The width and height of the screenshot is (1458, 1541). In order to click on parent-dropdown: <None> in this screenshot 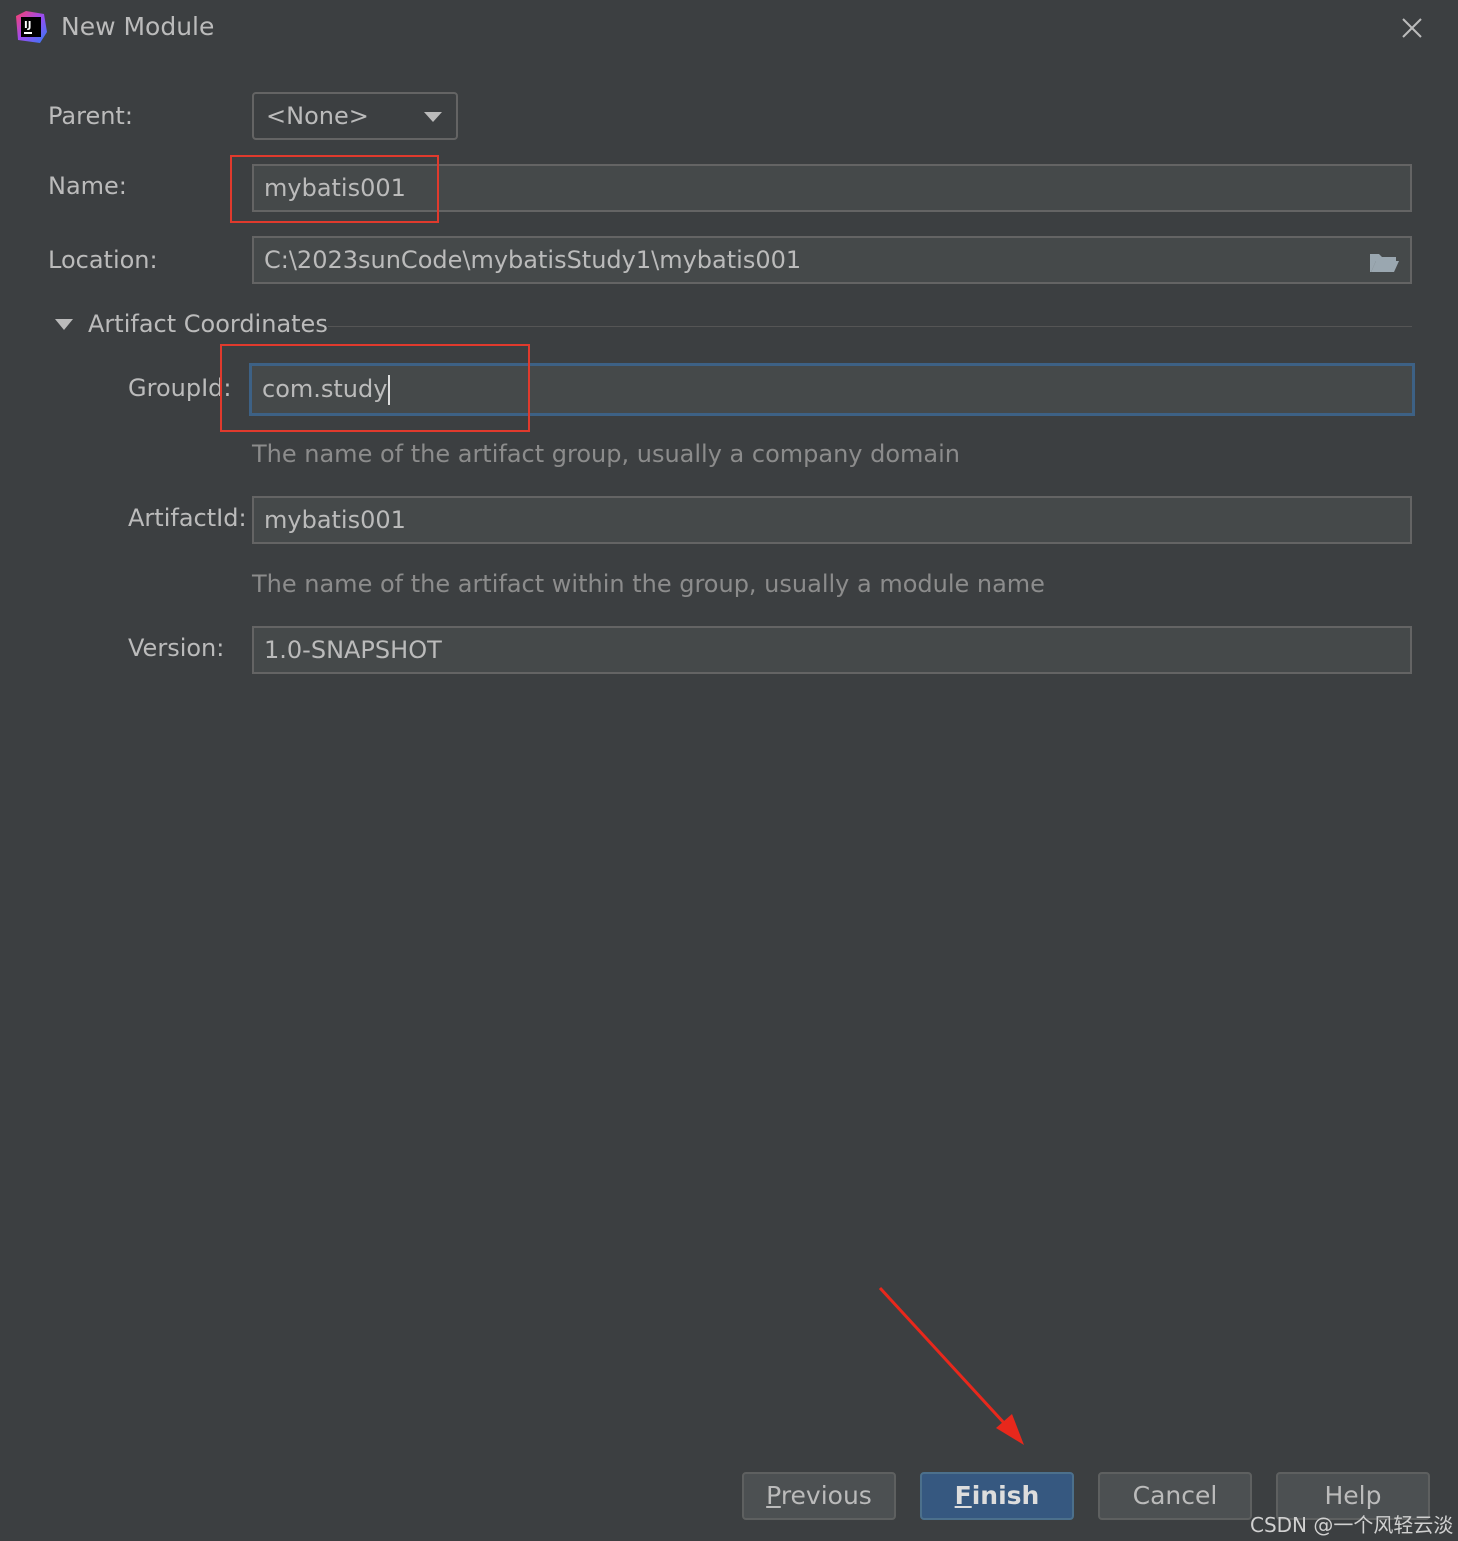, I will do `click(355, 116)`.